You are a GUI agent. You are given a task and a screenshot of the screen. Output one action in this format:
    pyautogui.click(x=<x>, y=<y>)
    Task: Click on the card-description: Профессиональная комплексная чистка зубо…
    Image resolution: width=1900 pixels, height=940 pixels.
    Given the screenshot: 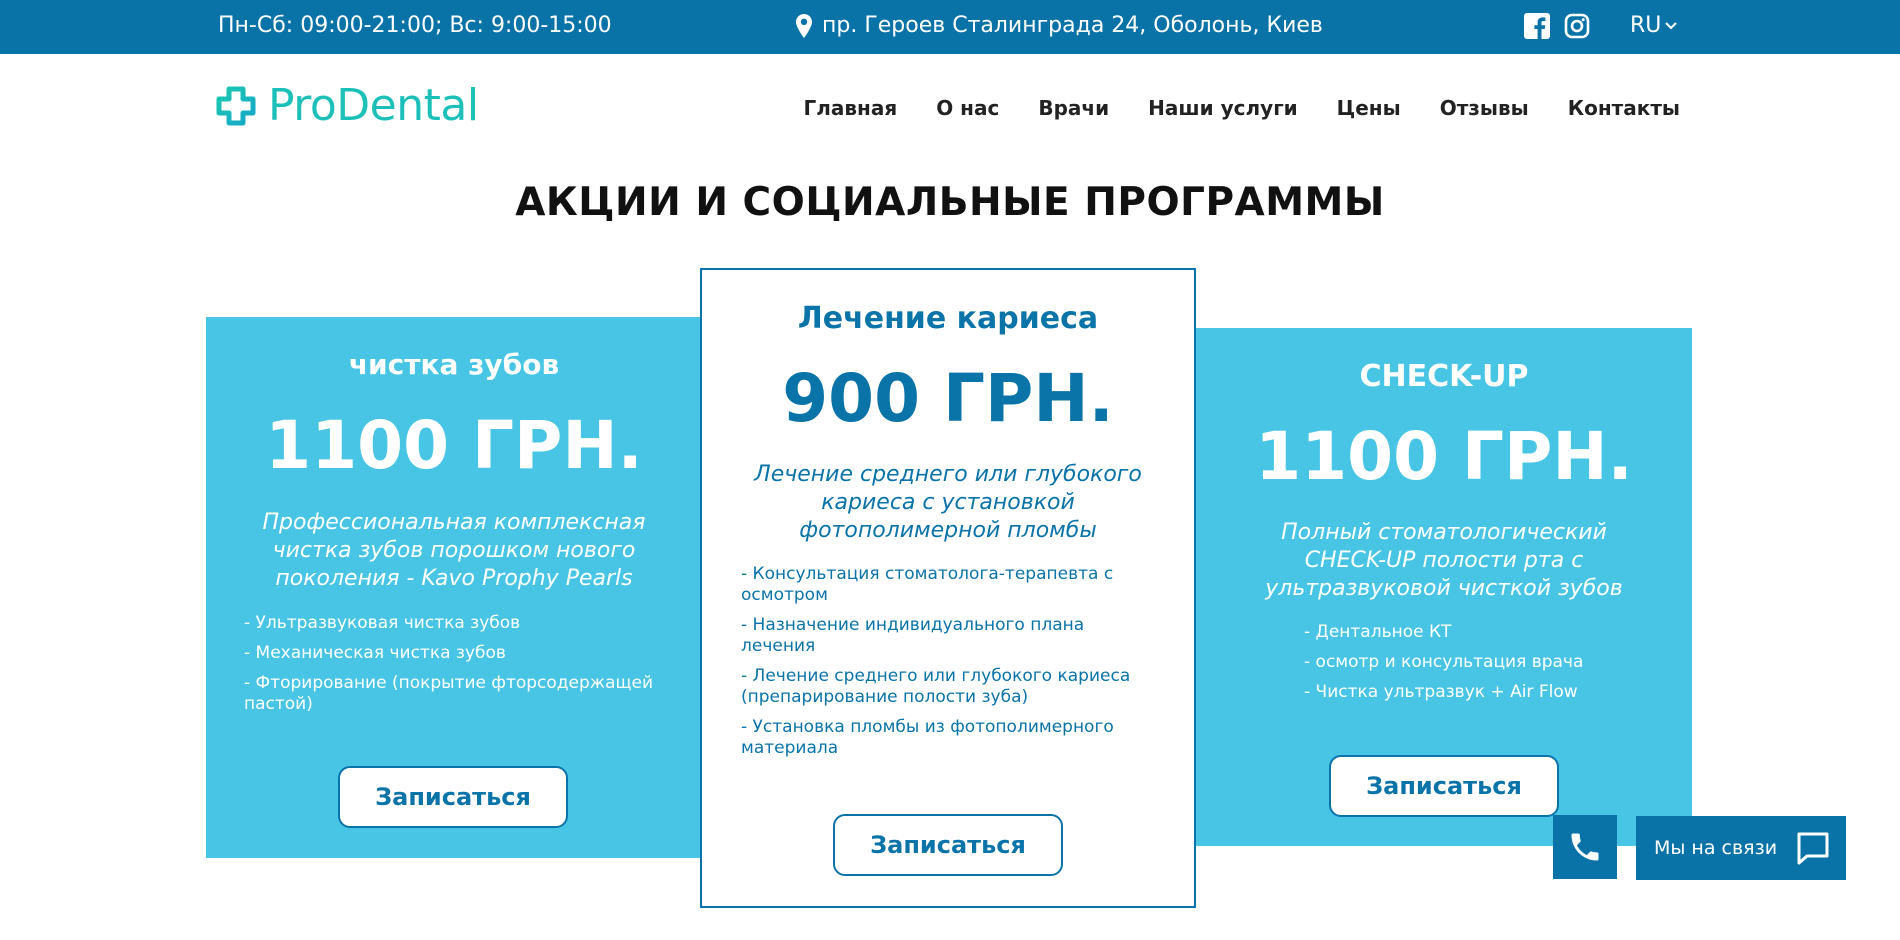 What is the action you would take?
    pyautogui.click(x=454, y=550)
    